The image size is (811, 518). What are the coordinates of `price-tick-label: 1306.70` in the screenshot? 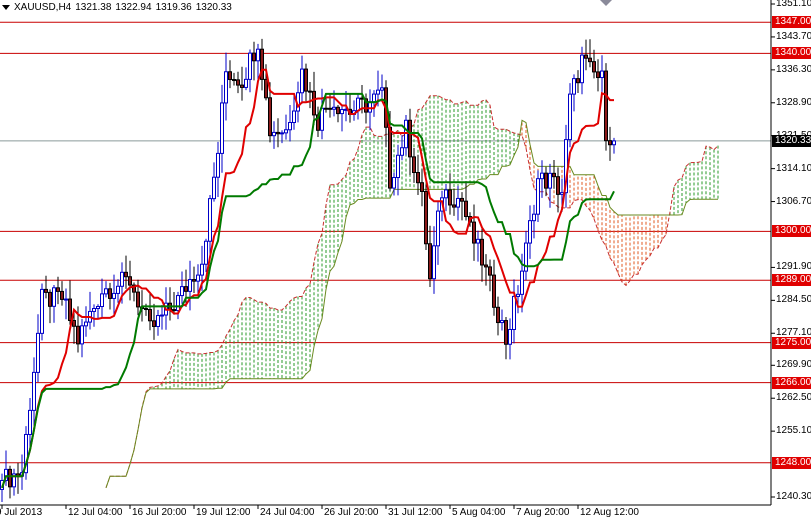 It's located at (793, 201).